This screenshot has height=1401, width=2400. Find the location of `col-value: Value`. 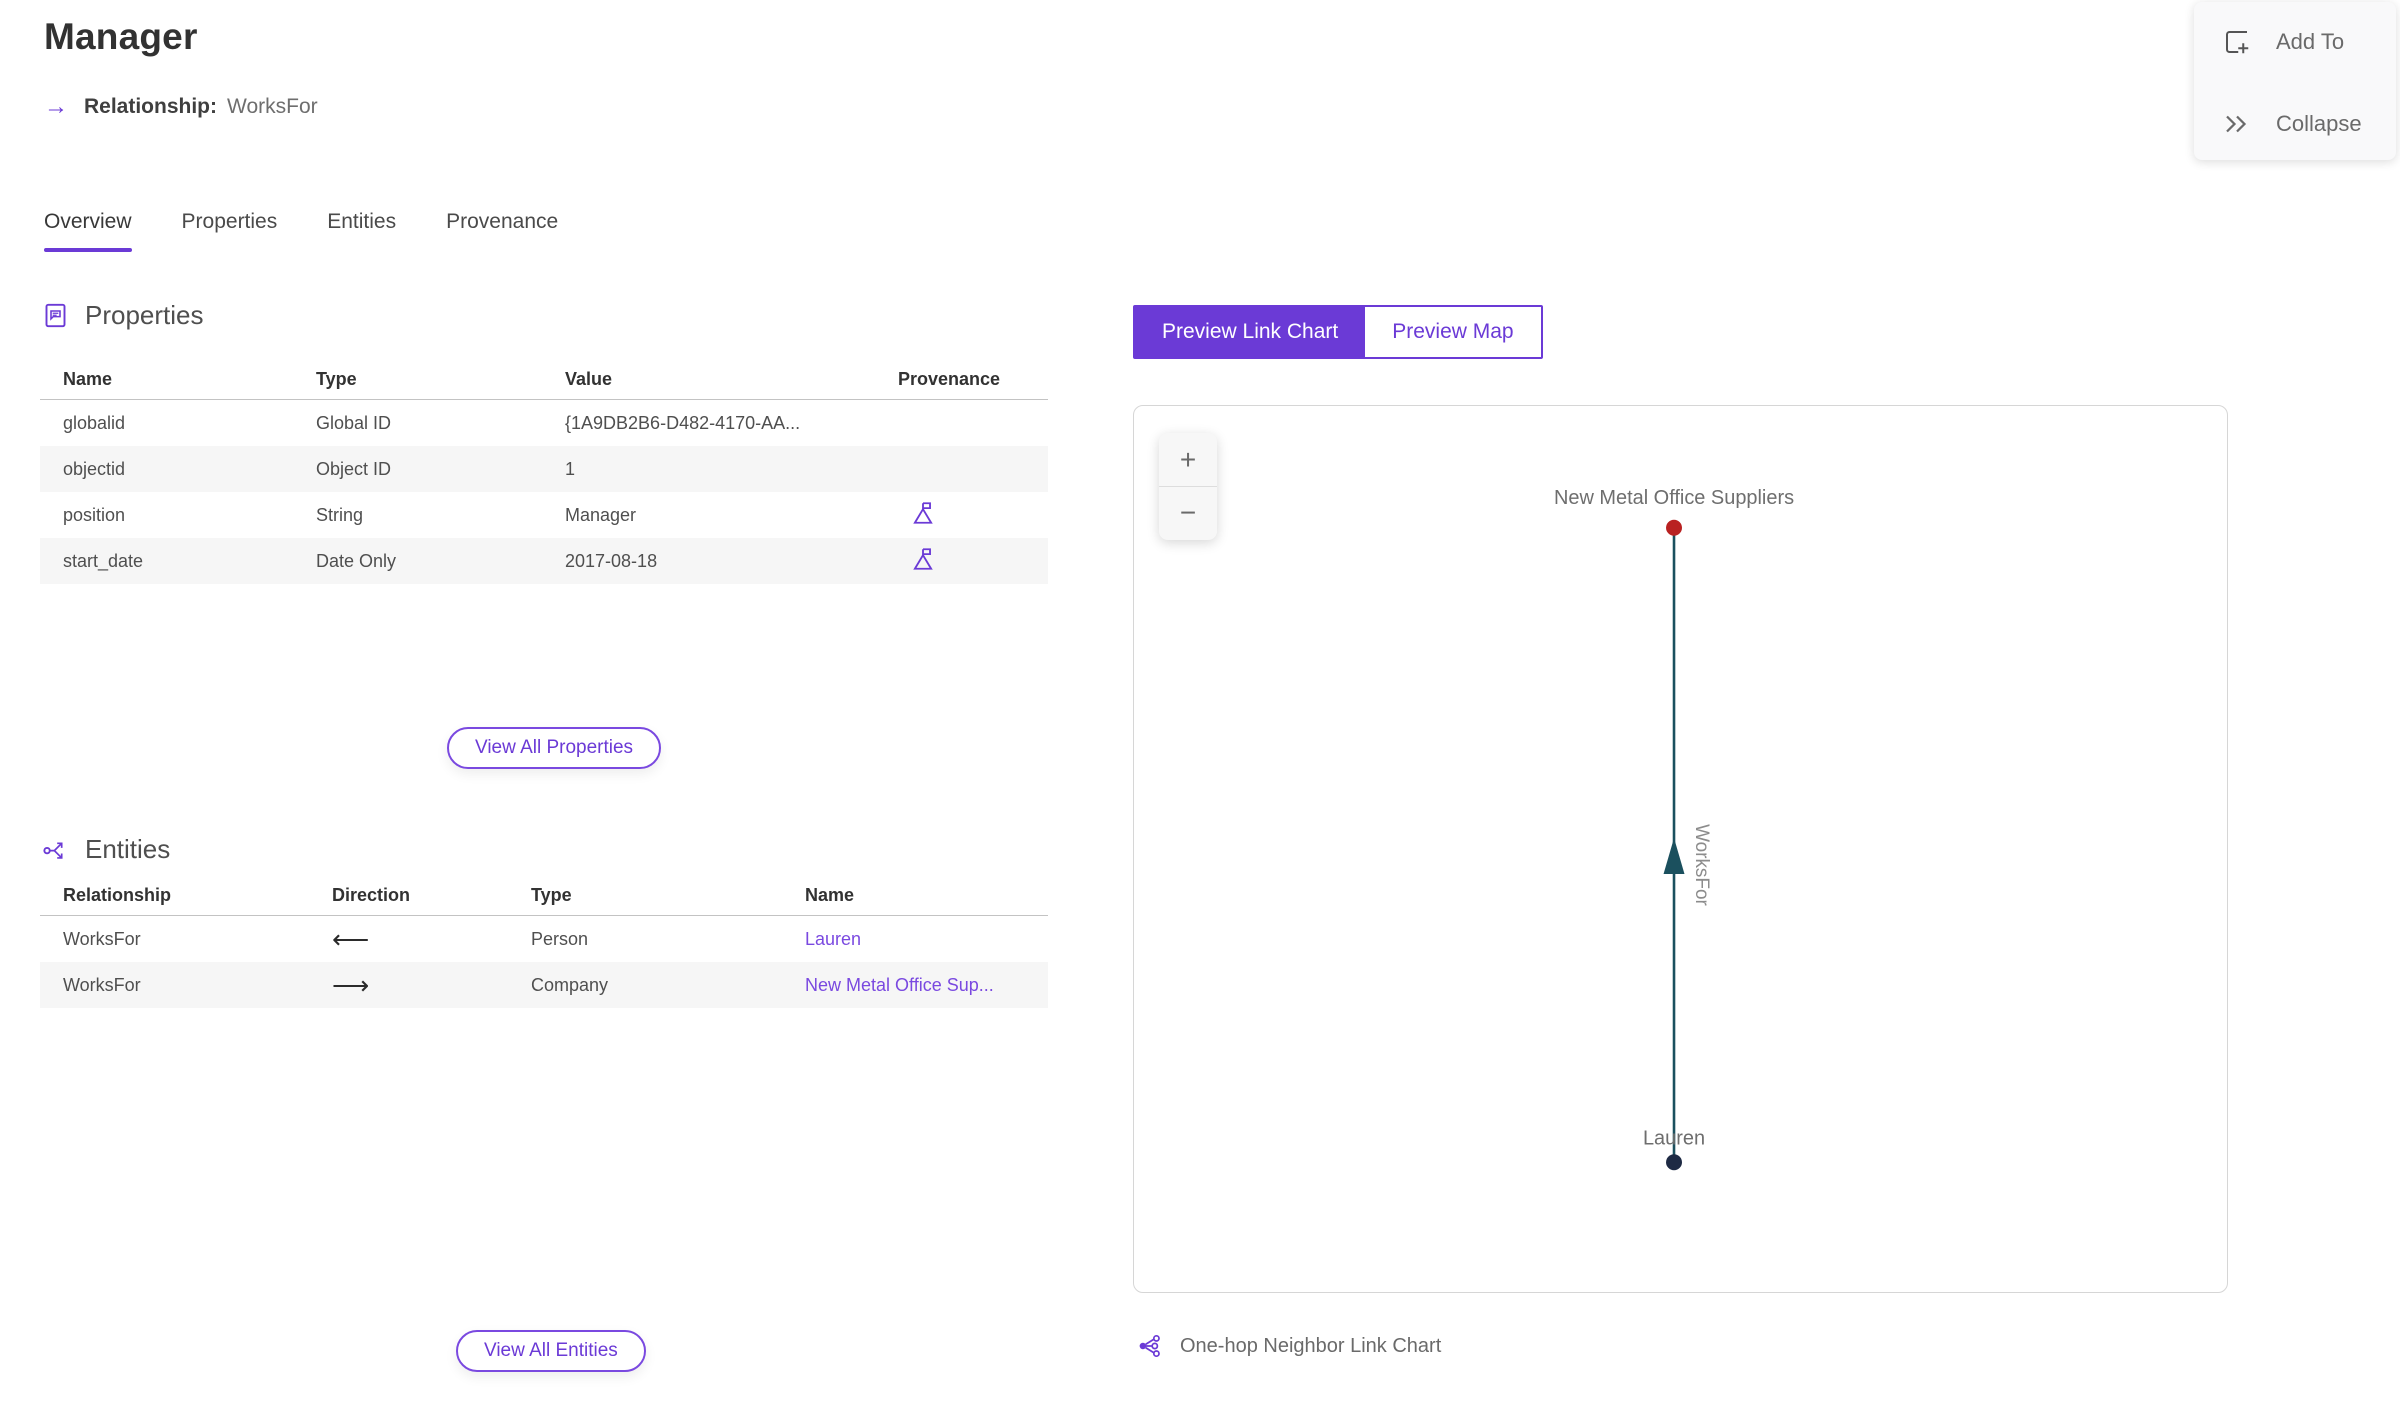

col-value: Value is located at coordinates (589, 379).